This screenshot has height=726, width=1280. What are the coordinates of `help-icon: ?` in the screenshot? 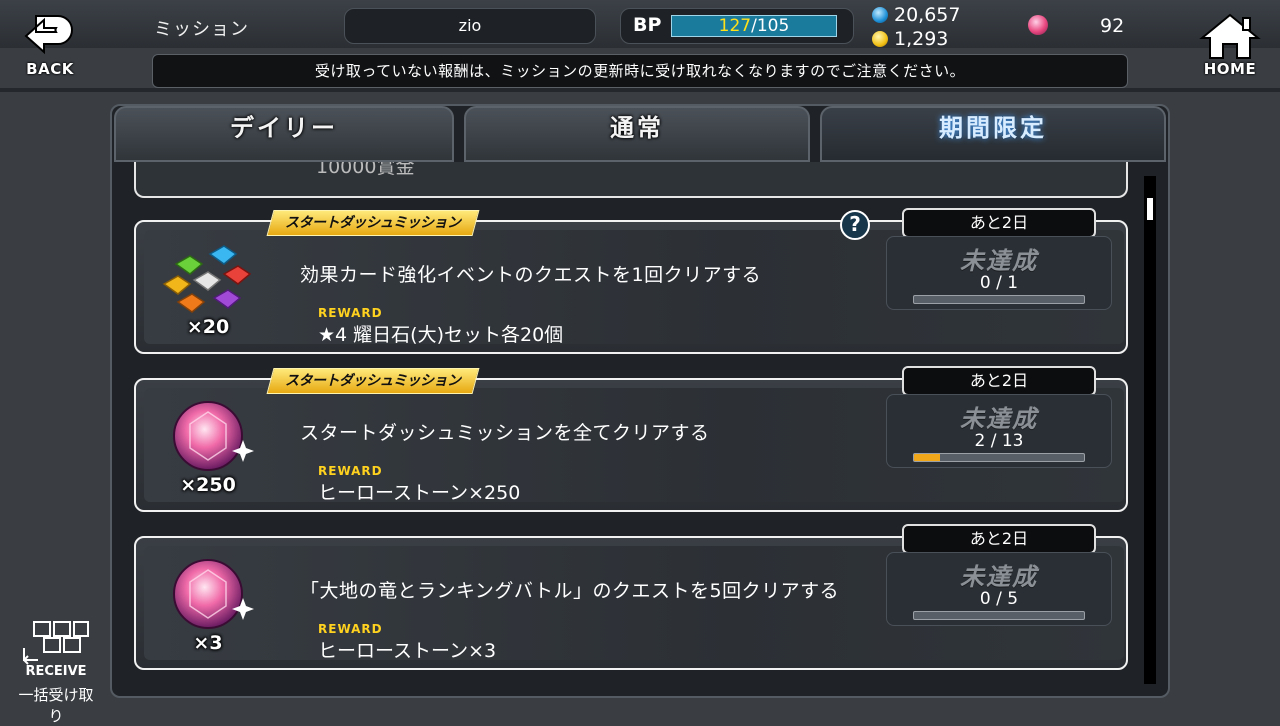 It's located at (855, 225).